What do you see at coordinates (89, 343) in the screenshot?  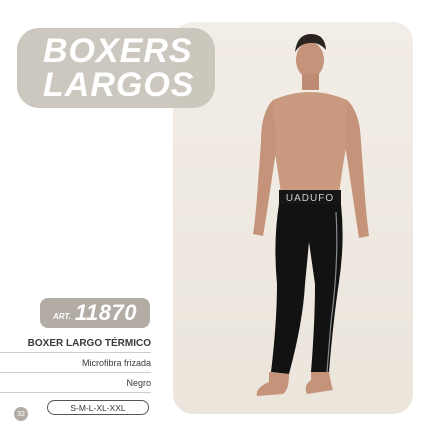 I see `product-name: BOXER LARGO TÉRMICO` at bounding box center [89, 343].